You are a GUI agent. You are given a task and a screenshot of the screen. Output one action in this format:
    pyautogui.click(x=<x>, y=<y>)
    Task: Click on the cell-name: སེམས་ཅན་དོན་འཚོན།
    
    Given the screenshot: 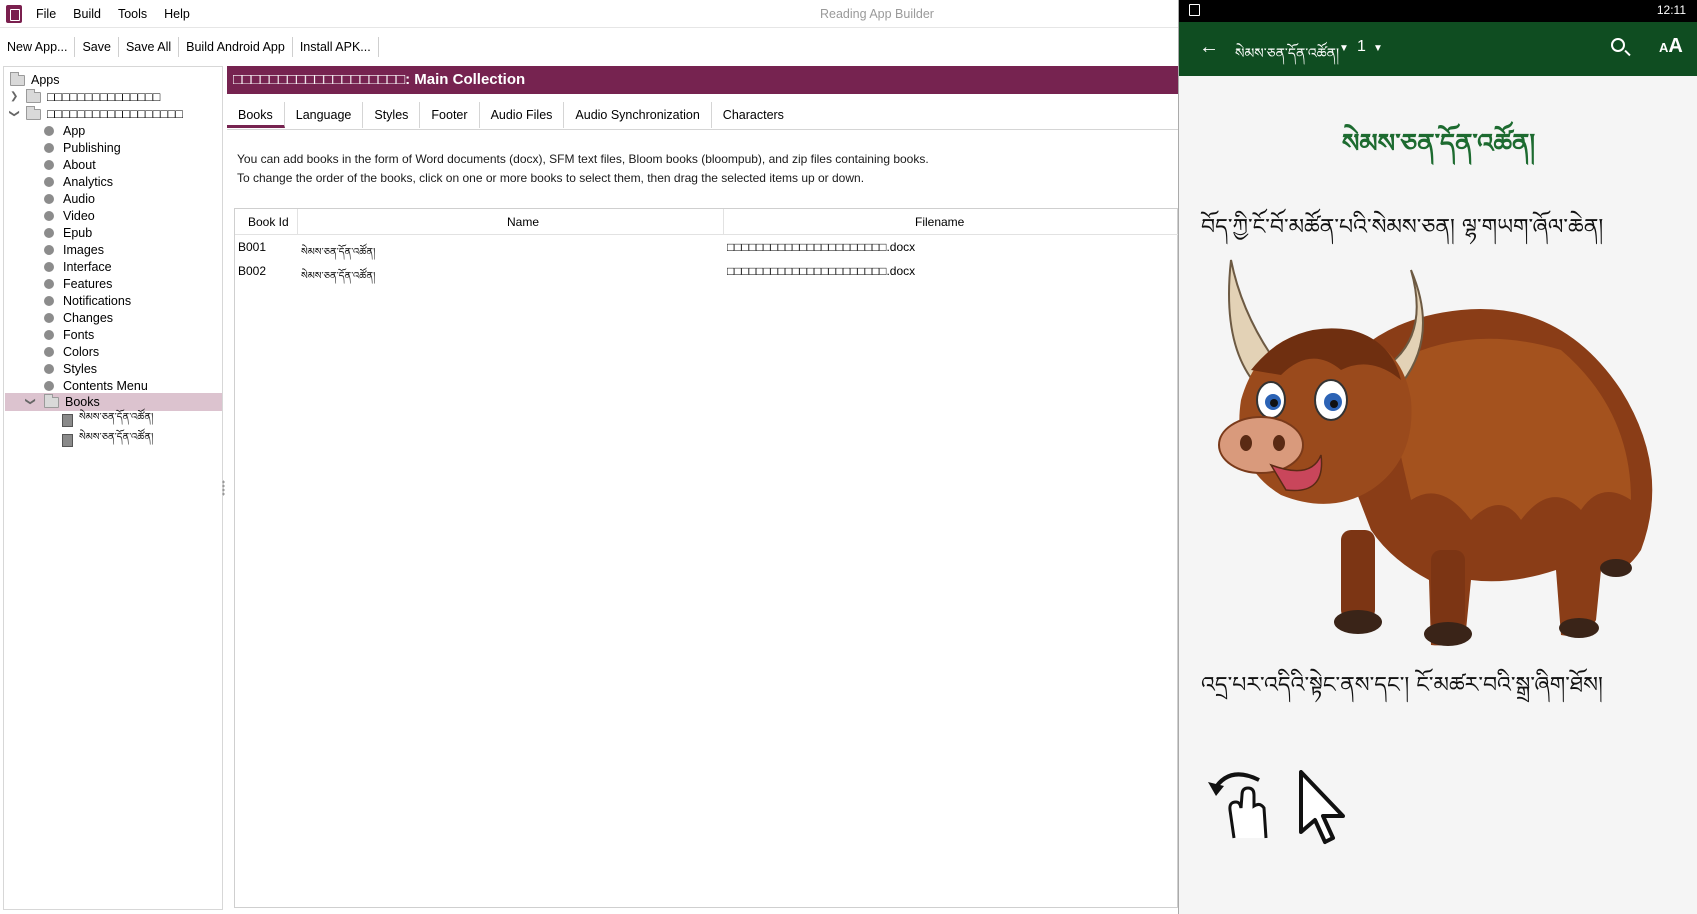 What is the action you would take?
    pyautogui.click(x=338, y=276)
    